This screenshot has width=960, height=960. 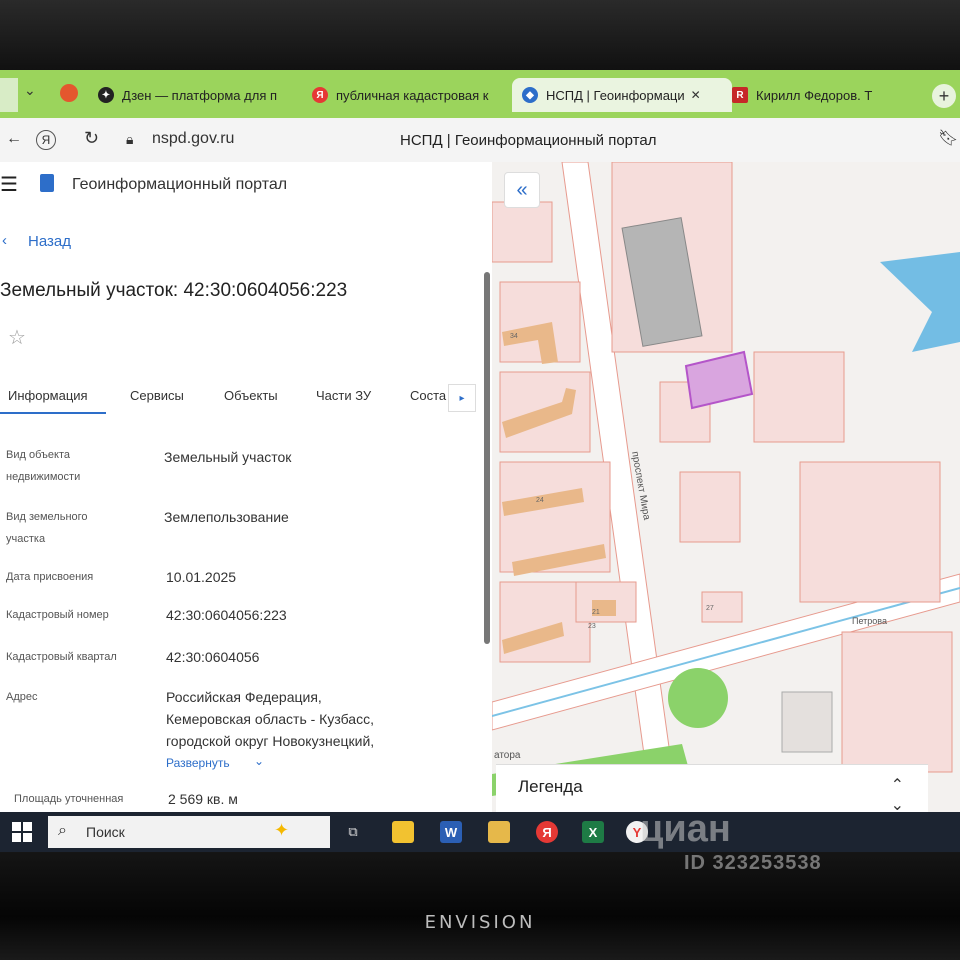 I want to click on search-label: Поиск, so click(x=105, y=832).